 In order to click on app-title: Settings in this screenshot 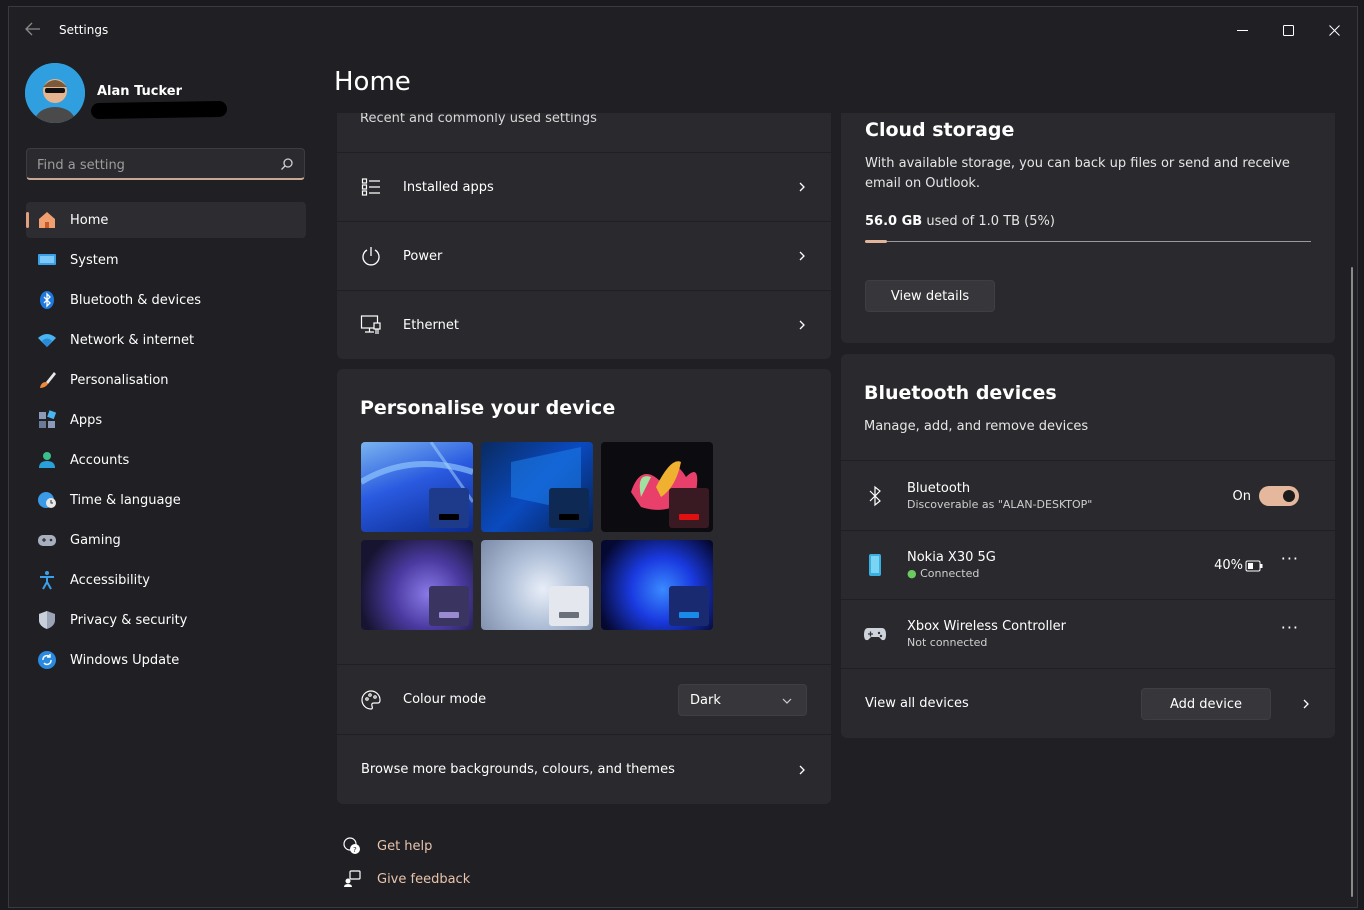, I will do `click(84, 30)`.